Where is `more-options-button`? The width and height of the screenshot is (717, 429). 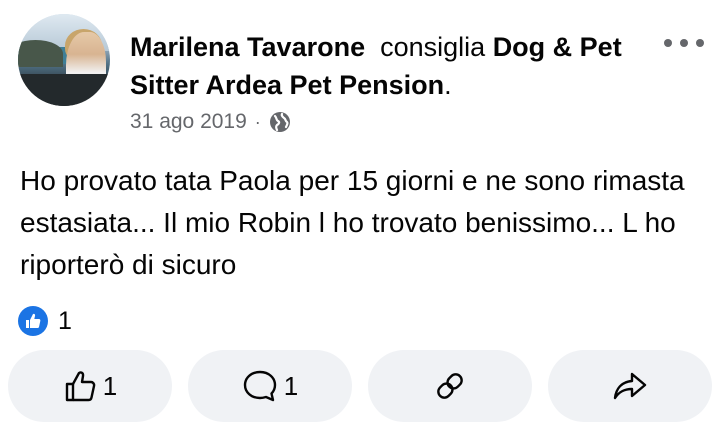 more-options-button is located at coordinates (684, 43).